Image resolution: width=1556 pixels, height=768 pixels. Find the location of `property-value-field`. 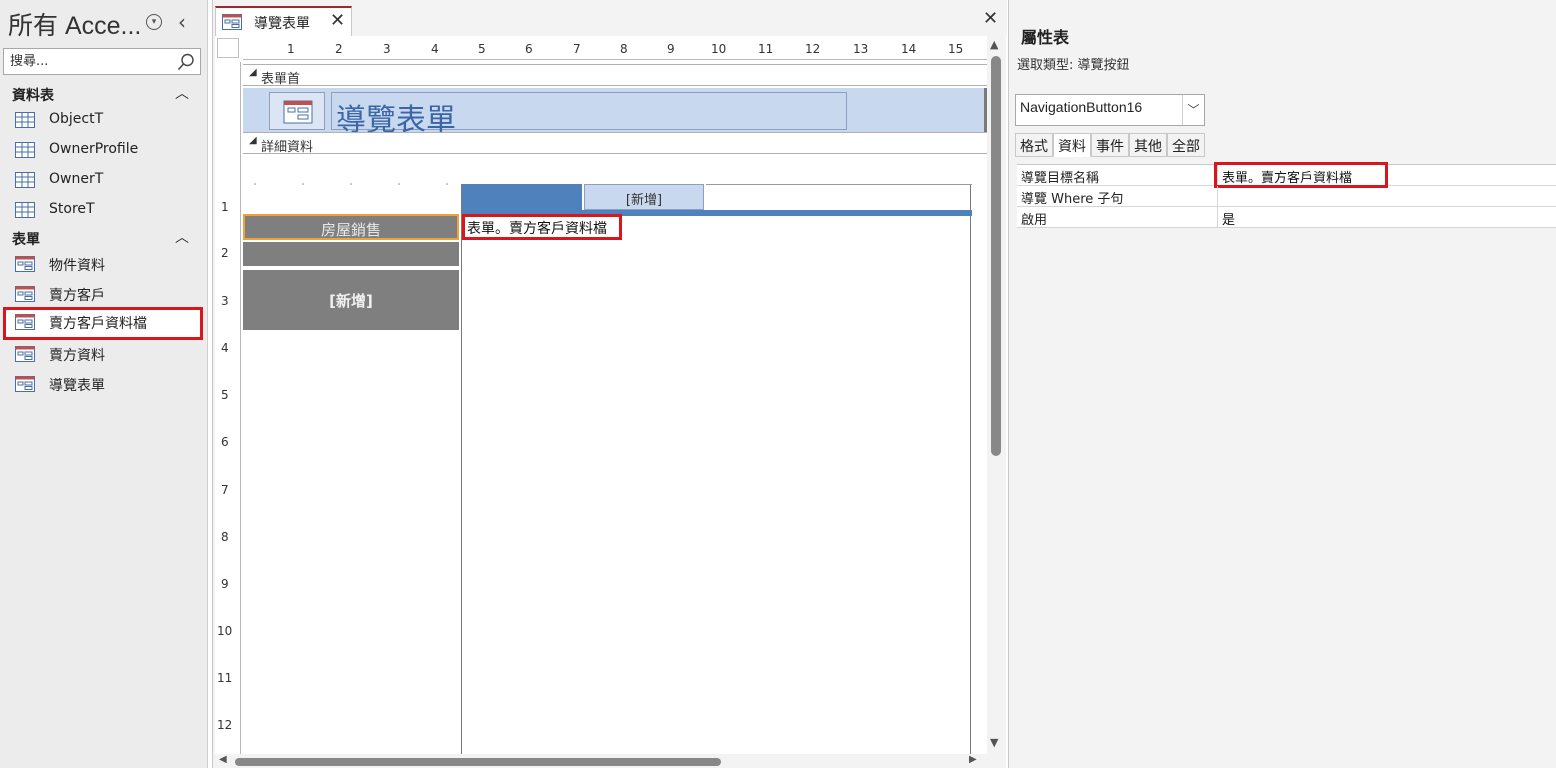

property-value-field is located at coordinates (1386, 196).